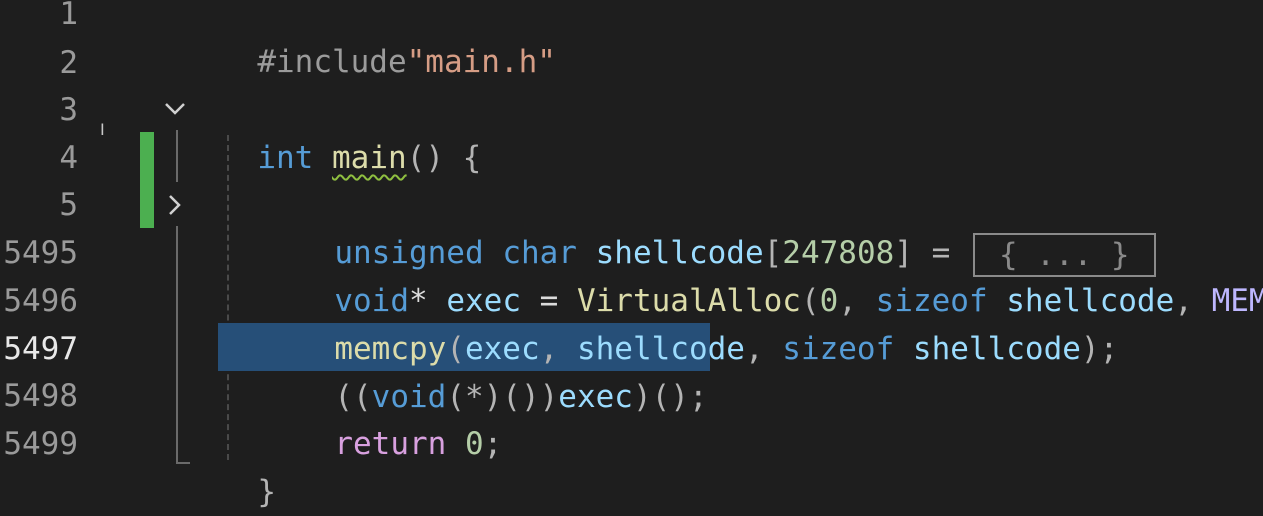  Describe the element at coordinates (102, 129) in the screenshot. I see `ibeam-cursor-icon: I` at that location.